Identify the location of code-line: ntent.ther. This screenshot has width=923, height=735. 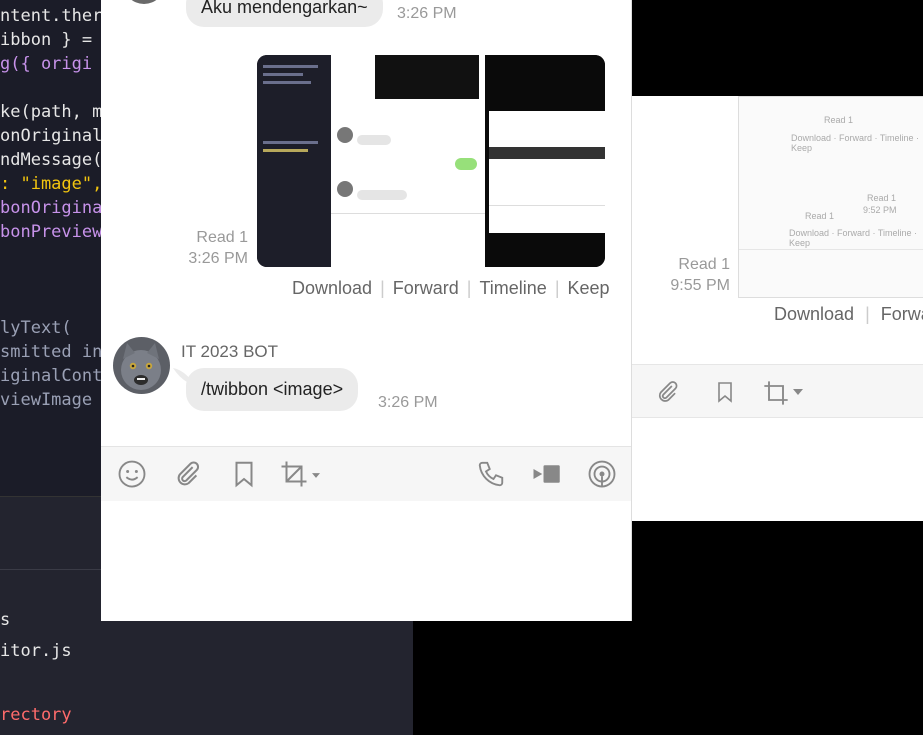
(51, 16).